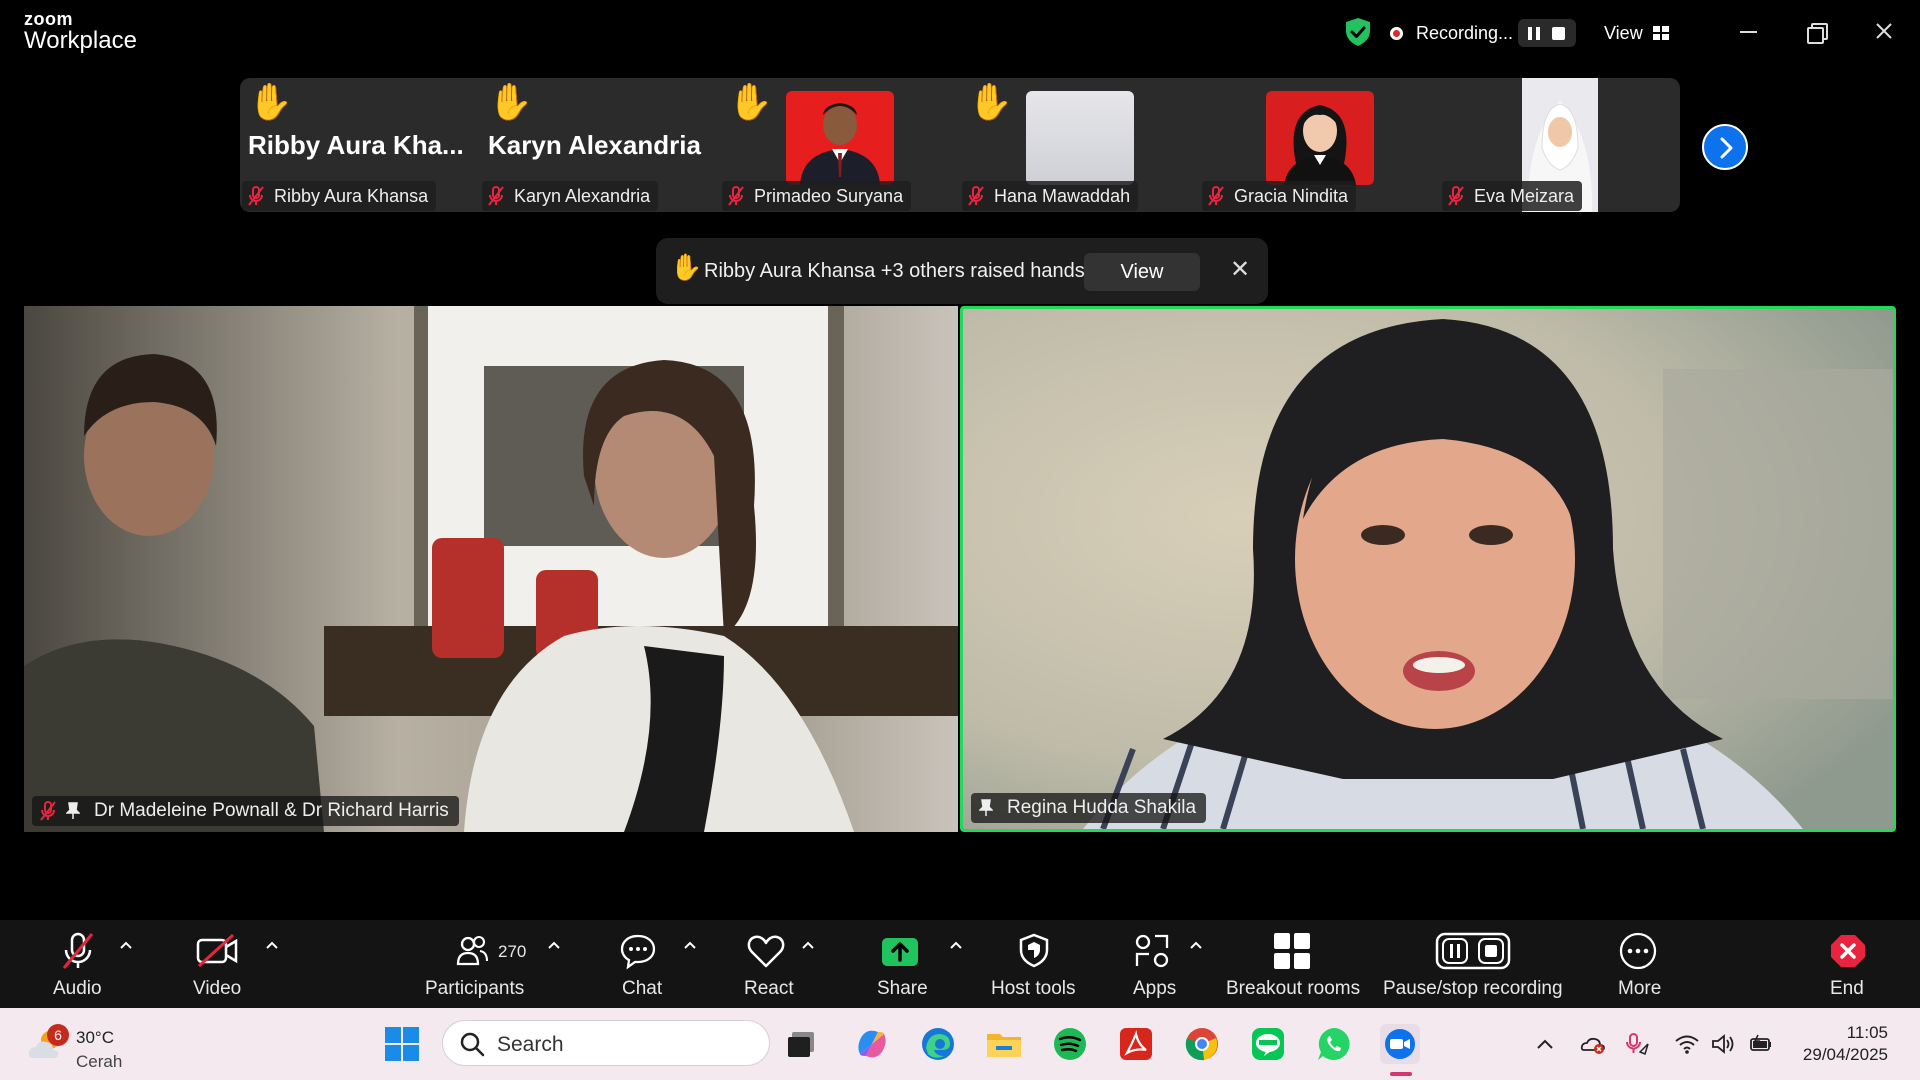 This screenshot has width=1920, height=1080. What do you see at coordinates (956, 945) in the screenshot?
I see `share-options-chevron-up-icon` at bounding box center [956, 945].